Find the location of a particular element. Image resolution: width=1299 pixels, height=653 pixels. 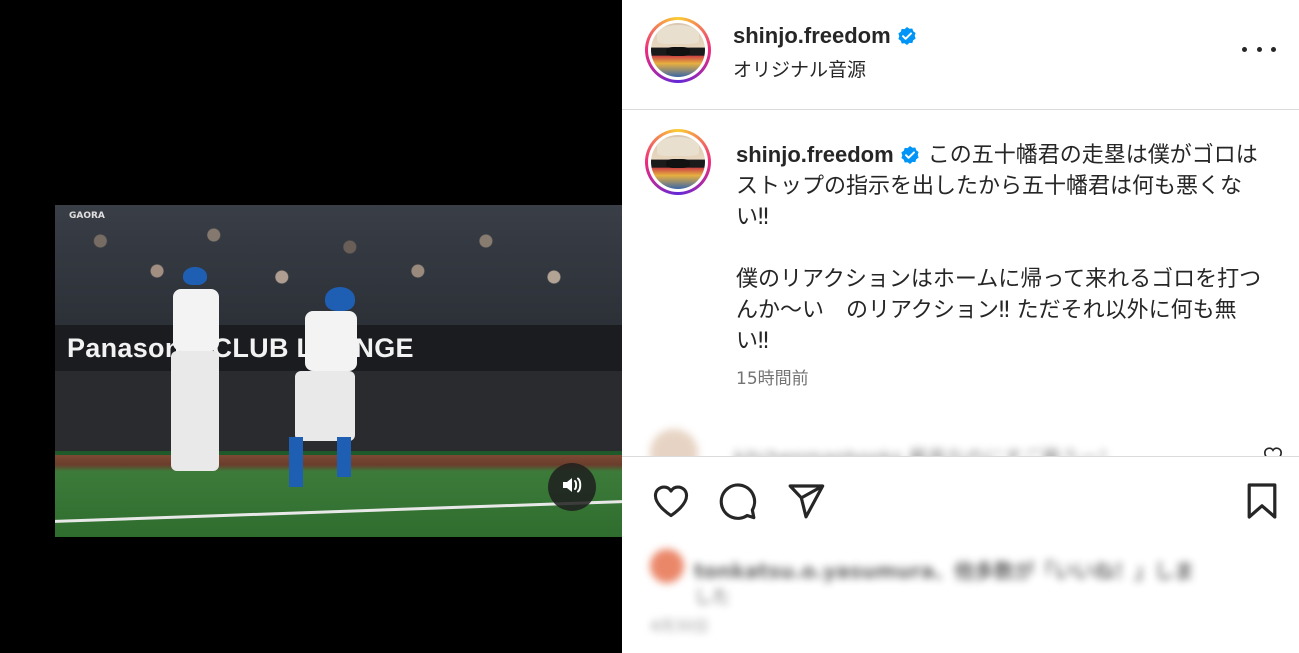

more-options-button is located at coordinates (1259, 49).